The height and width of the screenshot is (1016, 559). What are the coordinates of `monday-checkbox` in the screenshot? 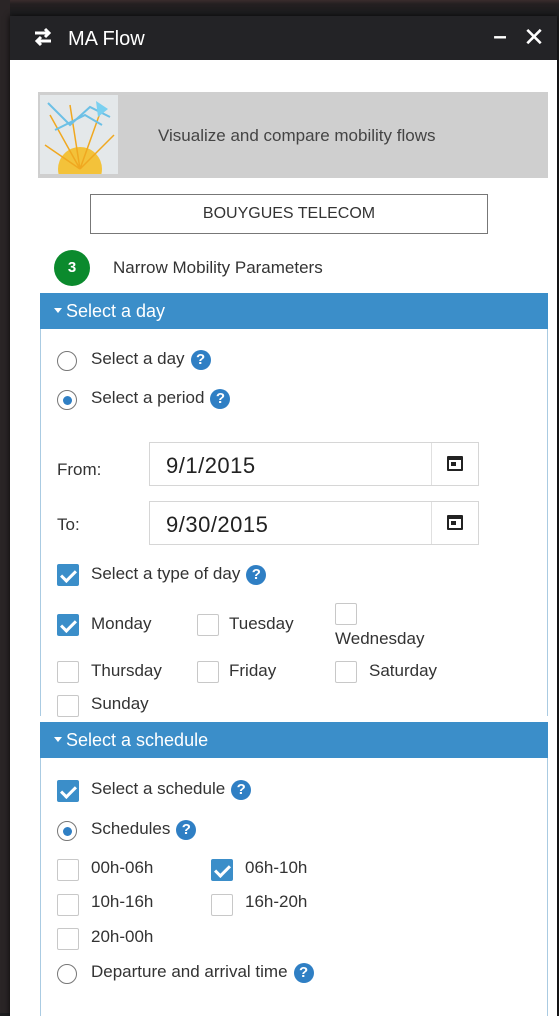 It's located at (68, 625).